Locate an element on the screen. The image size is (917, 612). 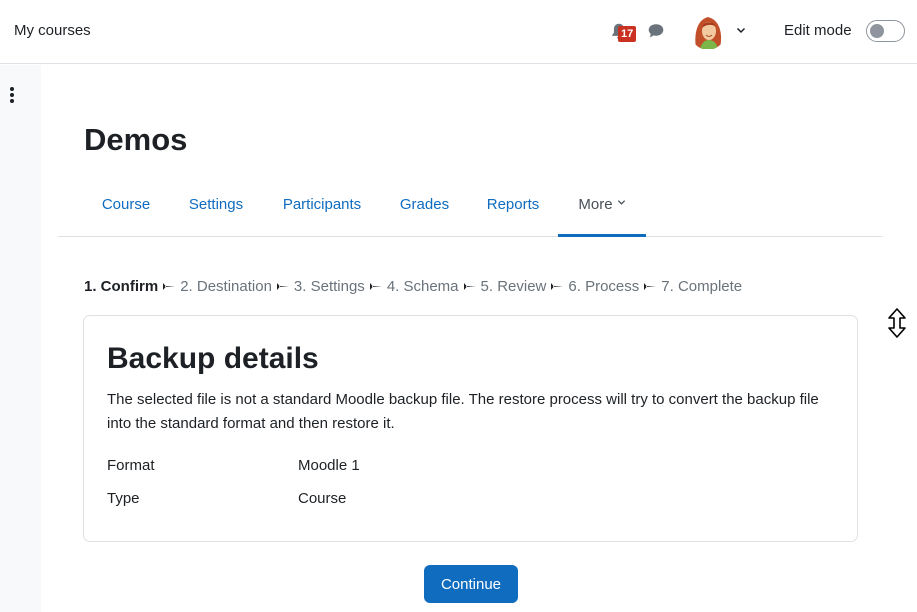
edit-mode-toggle is located at coordinates (885, 31).